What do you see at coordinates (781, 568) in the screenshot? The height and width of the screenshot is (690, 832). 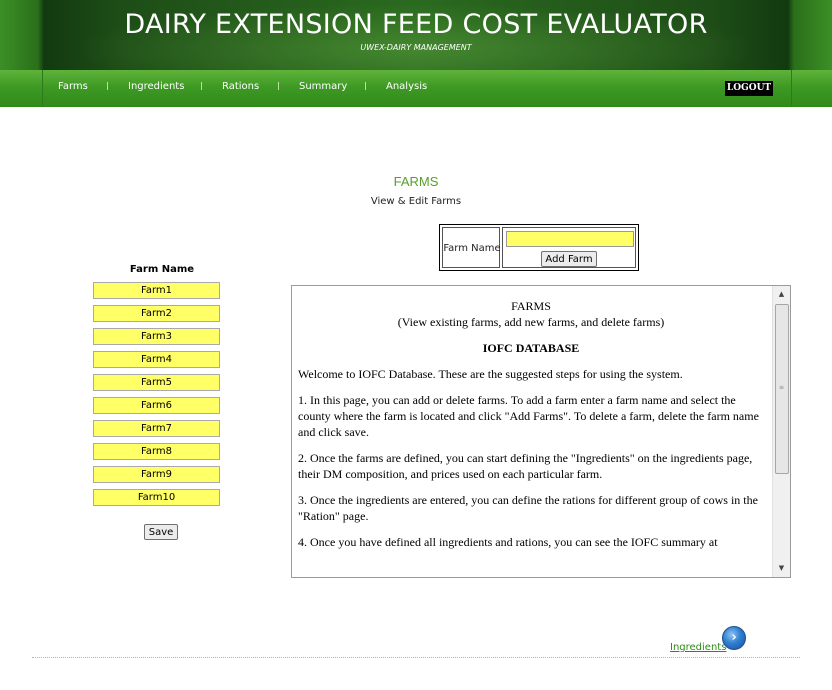 I see `scroll-down-arrow-icon: ▼` at bounding box center [781, 568].